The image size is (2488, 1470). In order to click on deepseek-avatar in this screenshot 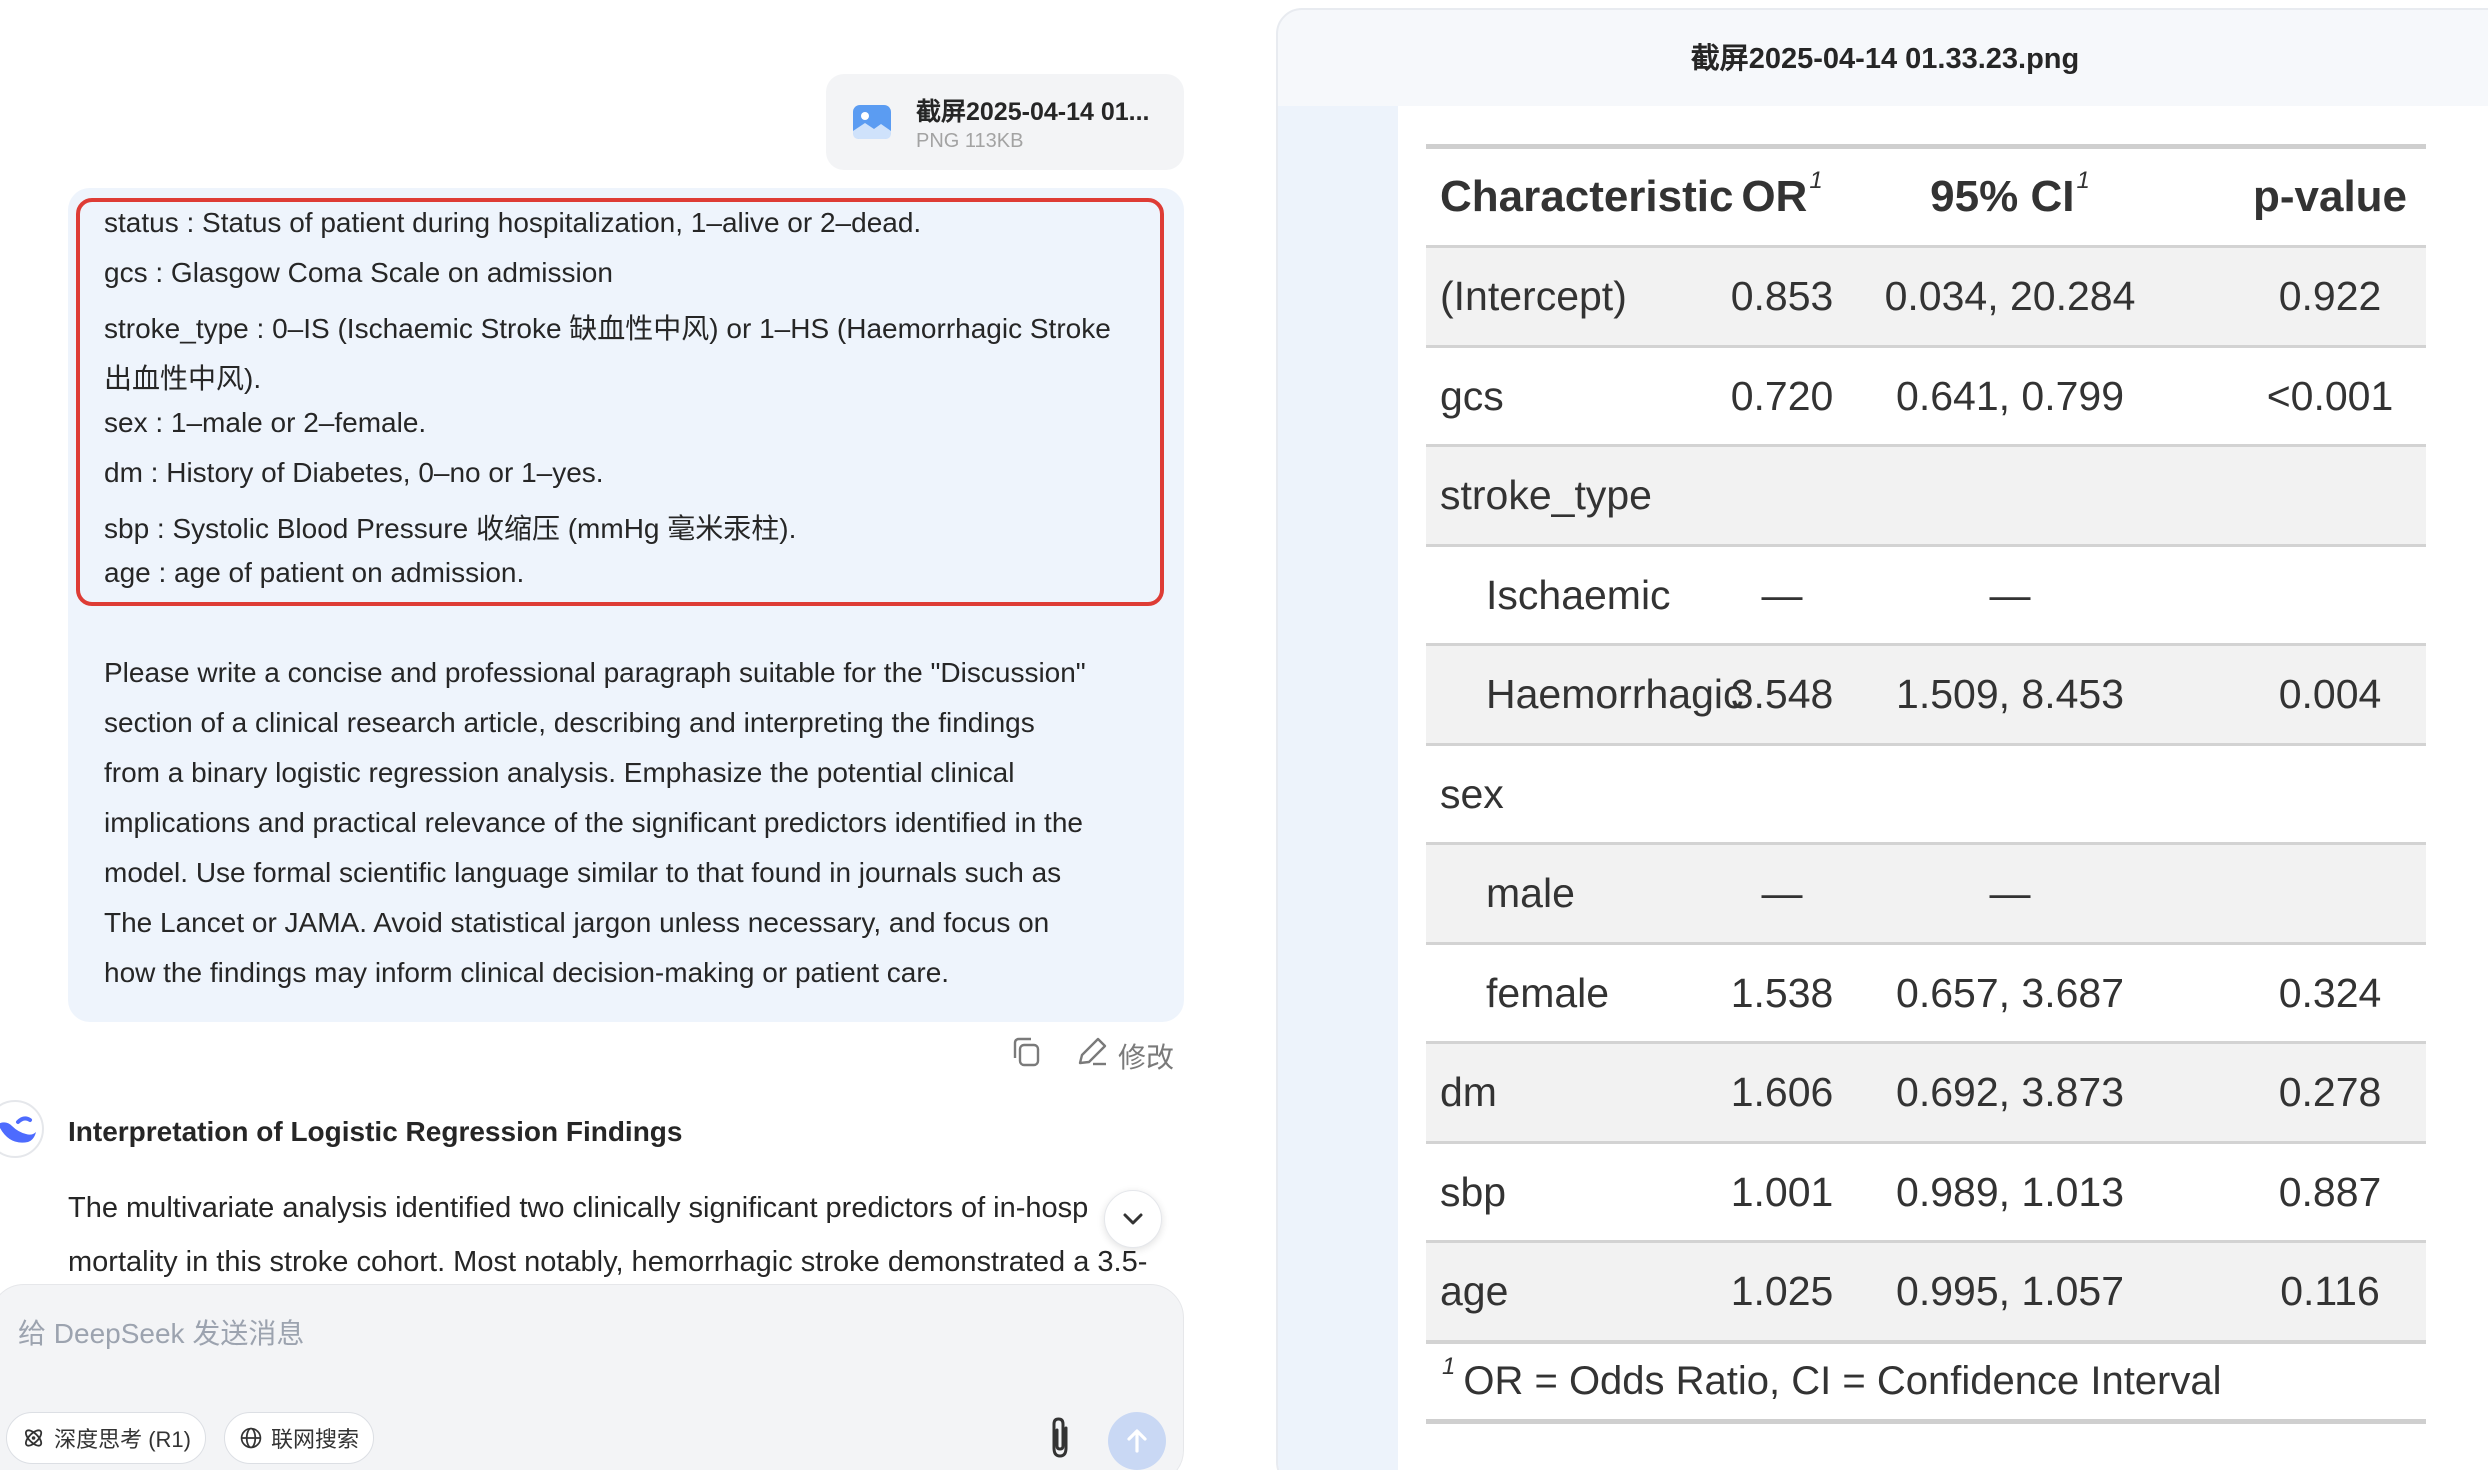, I will do `click(22, 1129)`.